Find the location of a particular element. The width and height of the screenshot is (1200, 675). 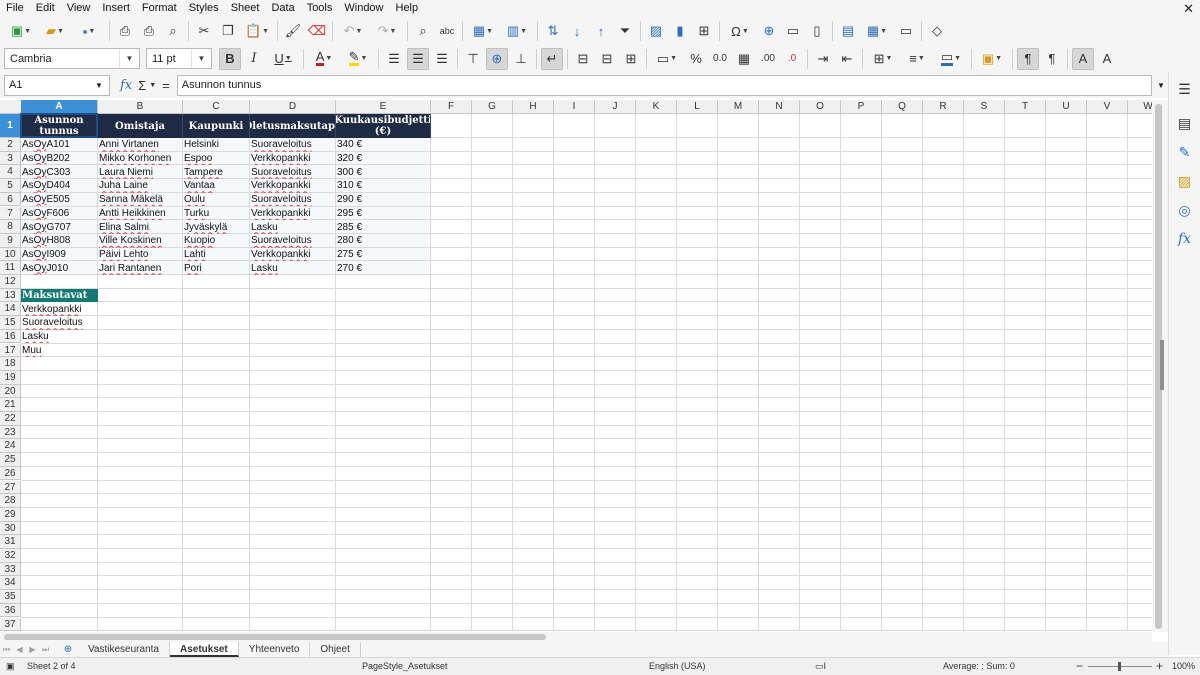

column-header: D is located at coordinates (293, 107).